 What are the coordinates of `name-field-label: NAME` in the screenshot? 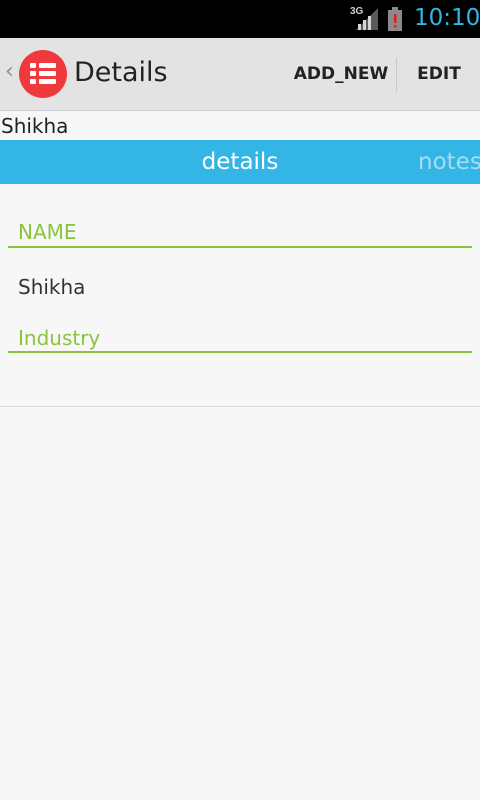 It's located at (47, 232).